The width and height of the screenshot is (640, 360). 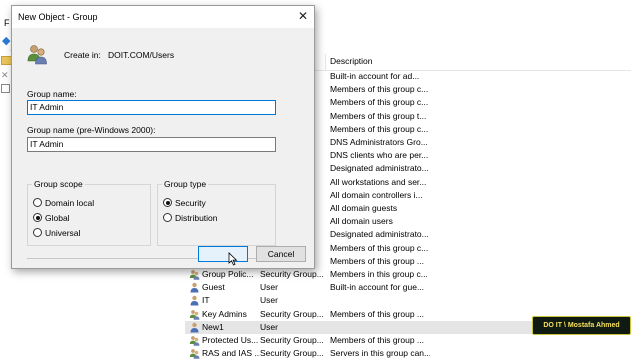 What do you see at coordinates (82, 55) in the screenshot?
I see `create-in-label: Create in:` at bounding box center [82, 55].